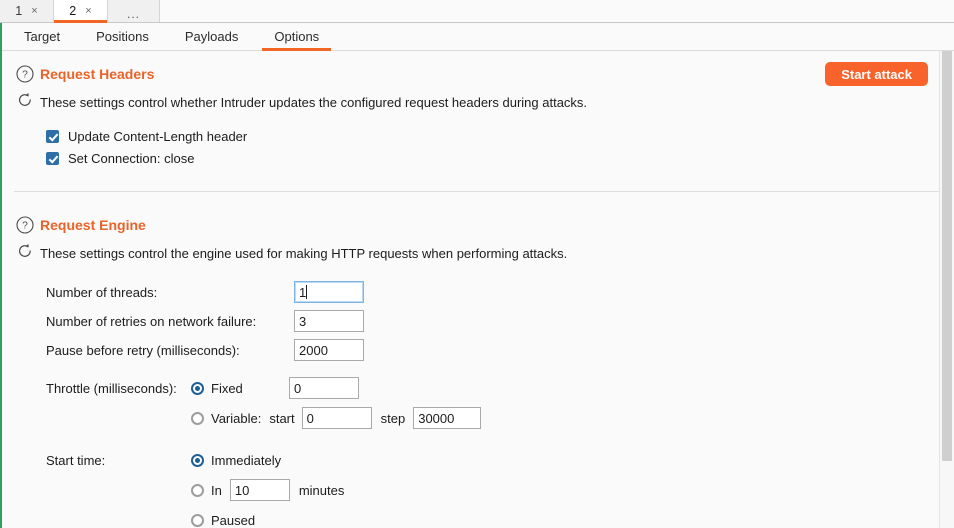  I want to click on left-accent-bar, so click(1, 275).